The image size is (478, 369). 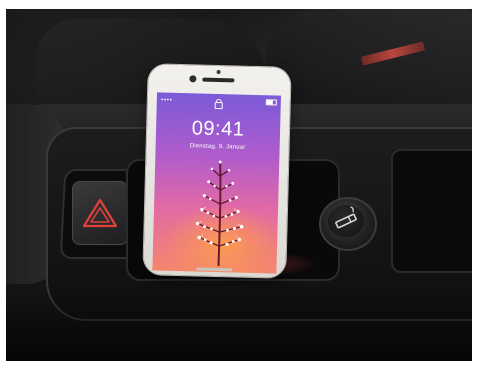 I want to click on battery-icon, so click(x=271, y=102).